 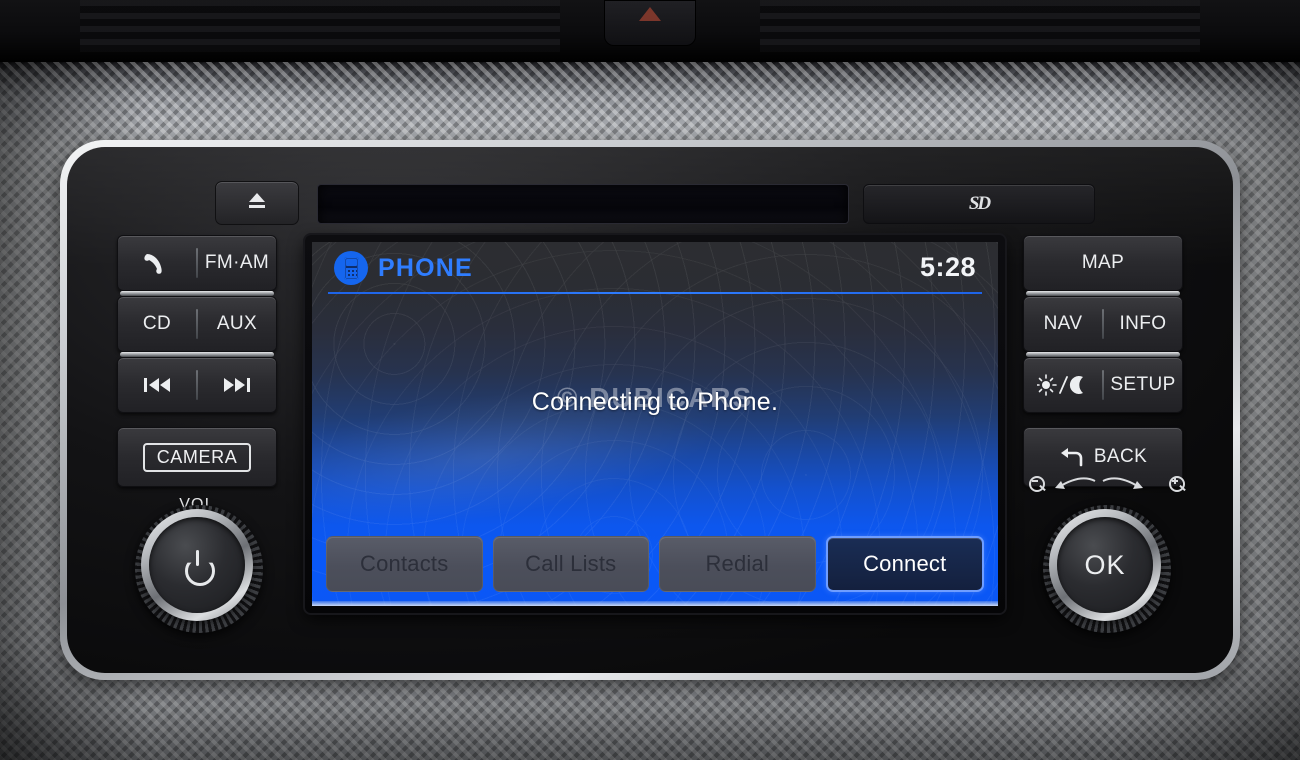 What do you see at coordinates (1063, 324) in the screenshot?
I see `button-nav-label: NAV` at bounding box center [1063, 324].